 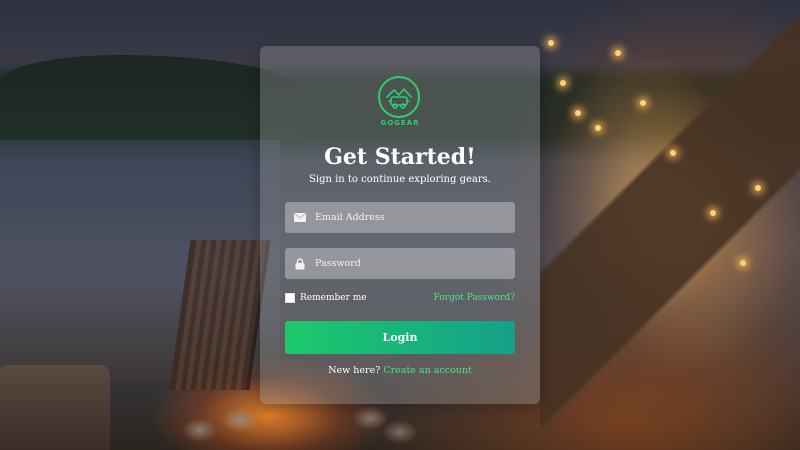 What do you see at coordinates (474, 298) in the screenshot?
I see `forgot-password-link: Forgot Password?` at bounding box center [474, 298].